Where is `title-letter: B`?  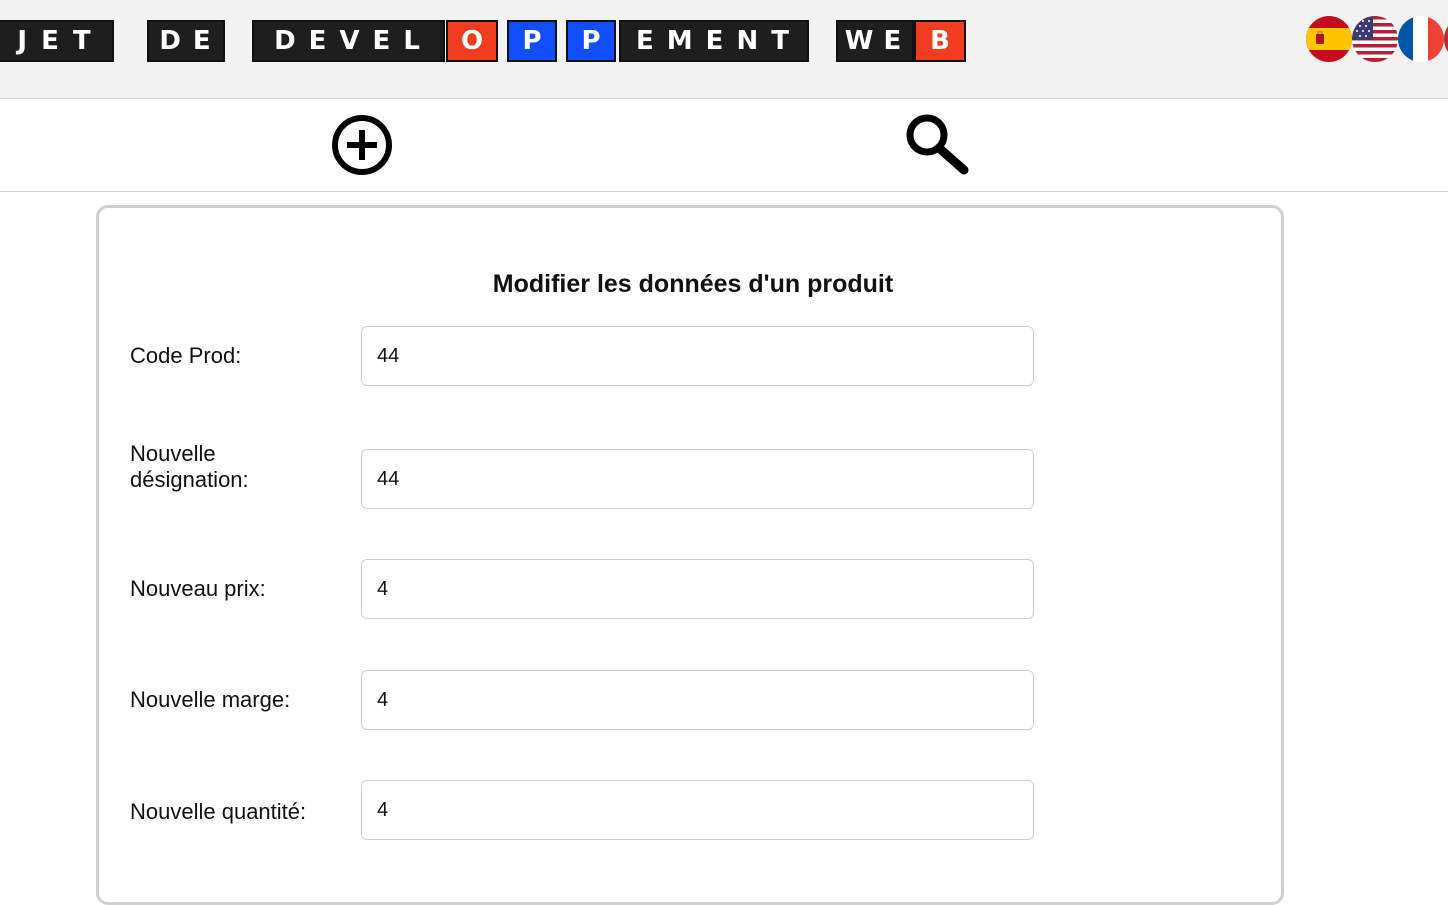 title-letter: B is located at coordinates (940, 41).